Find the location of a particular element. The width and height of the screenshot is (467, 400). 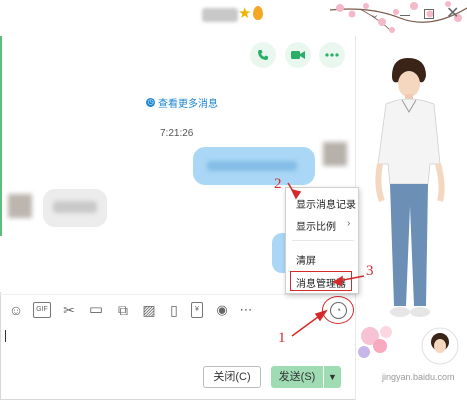

annotation-arrows is located at coordinates (326, 259).